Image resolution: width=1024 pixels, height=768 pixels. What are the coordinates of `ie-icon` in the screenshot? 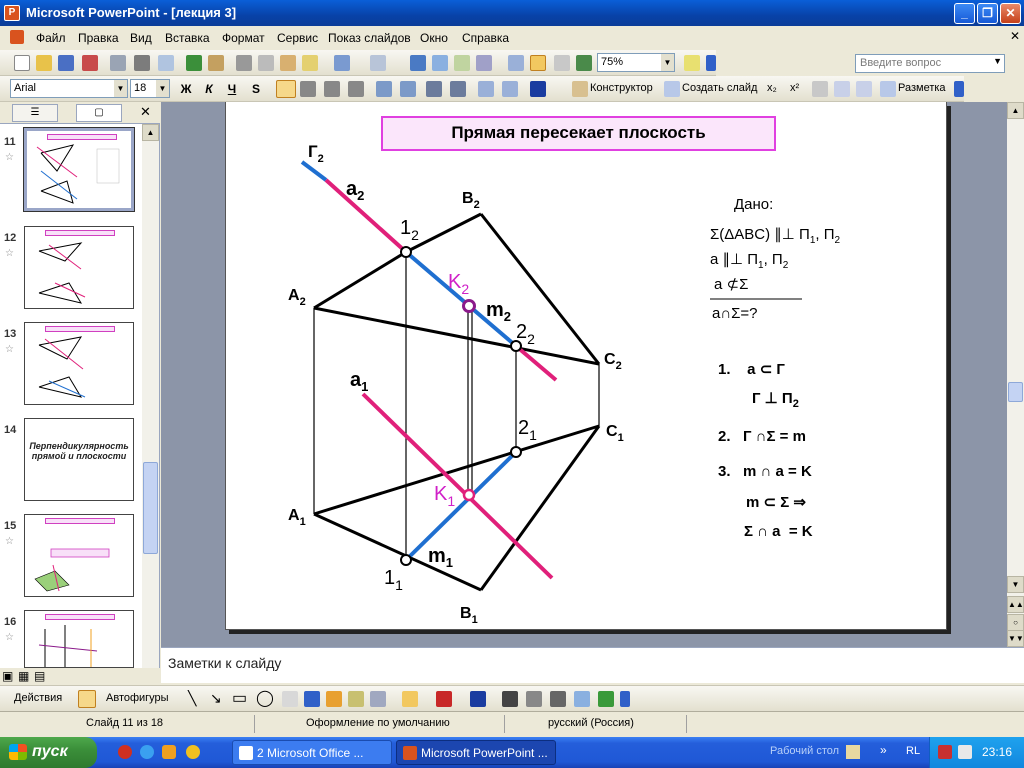 It's located at (147, 752).